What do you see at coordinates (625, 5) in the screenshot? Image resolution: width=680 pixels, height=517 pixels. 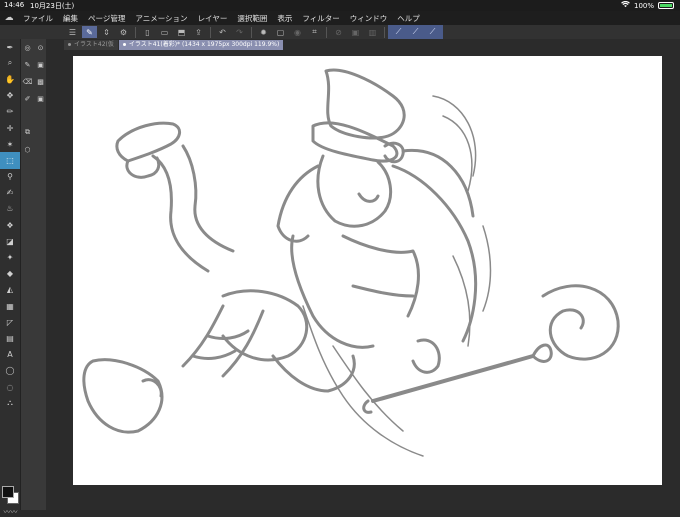 I see `wifi-icon` at bounding box center [625, 5].